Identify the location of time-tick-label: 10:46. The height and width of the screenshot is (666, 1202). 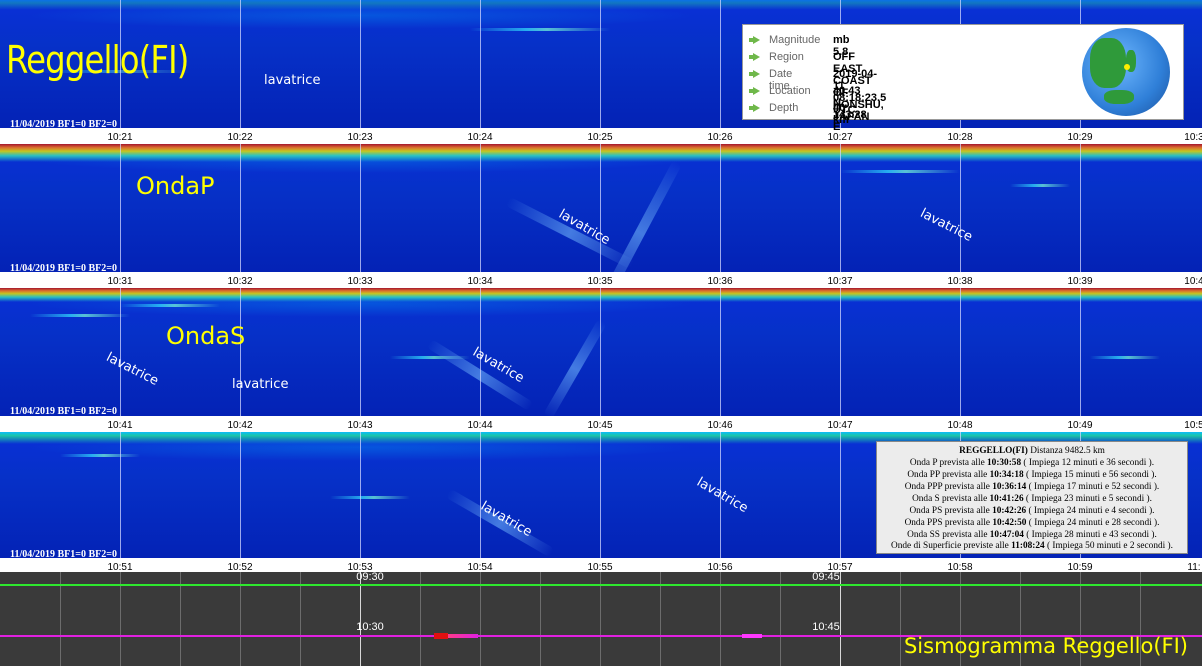
(720, 425).